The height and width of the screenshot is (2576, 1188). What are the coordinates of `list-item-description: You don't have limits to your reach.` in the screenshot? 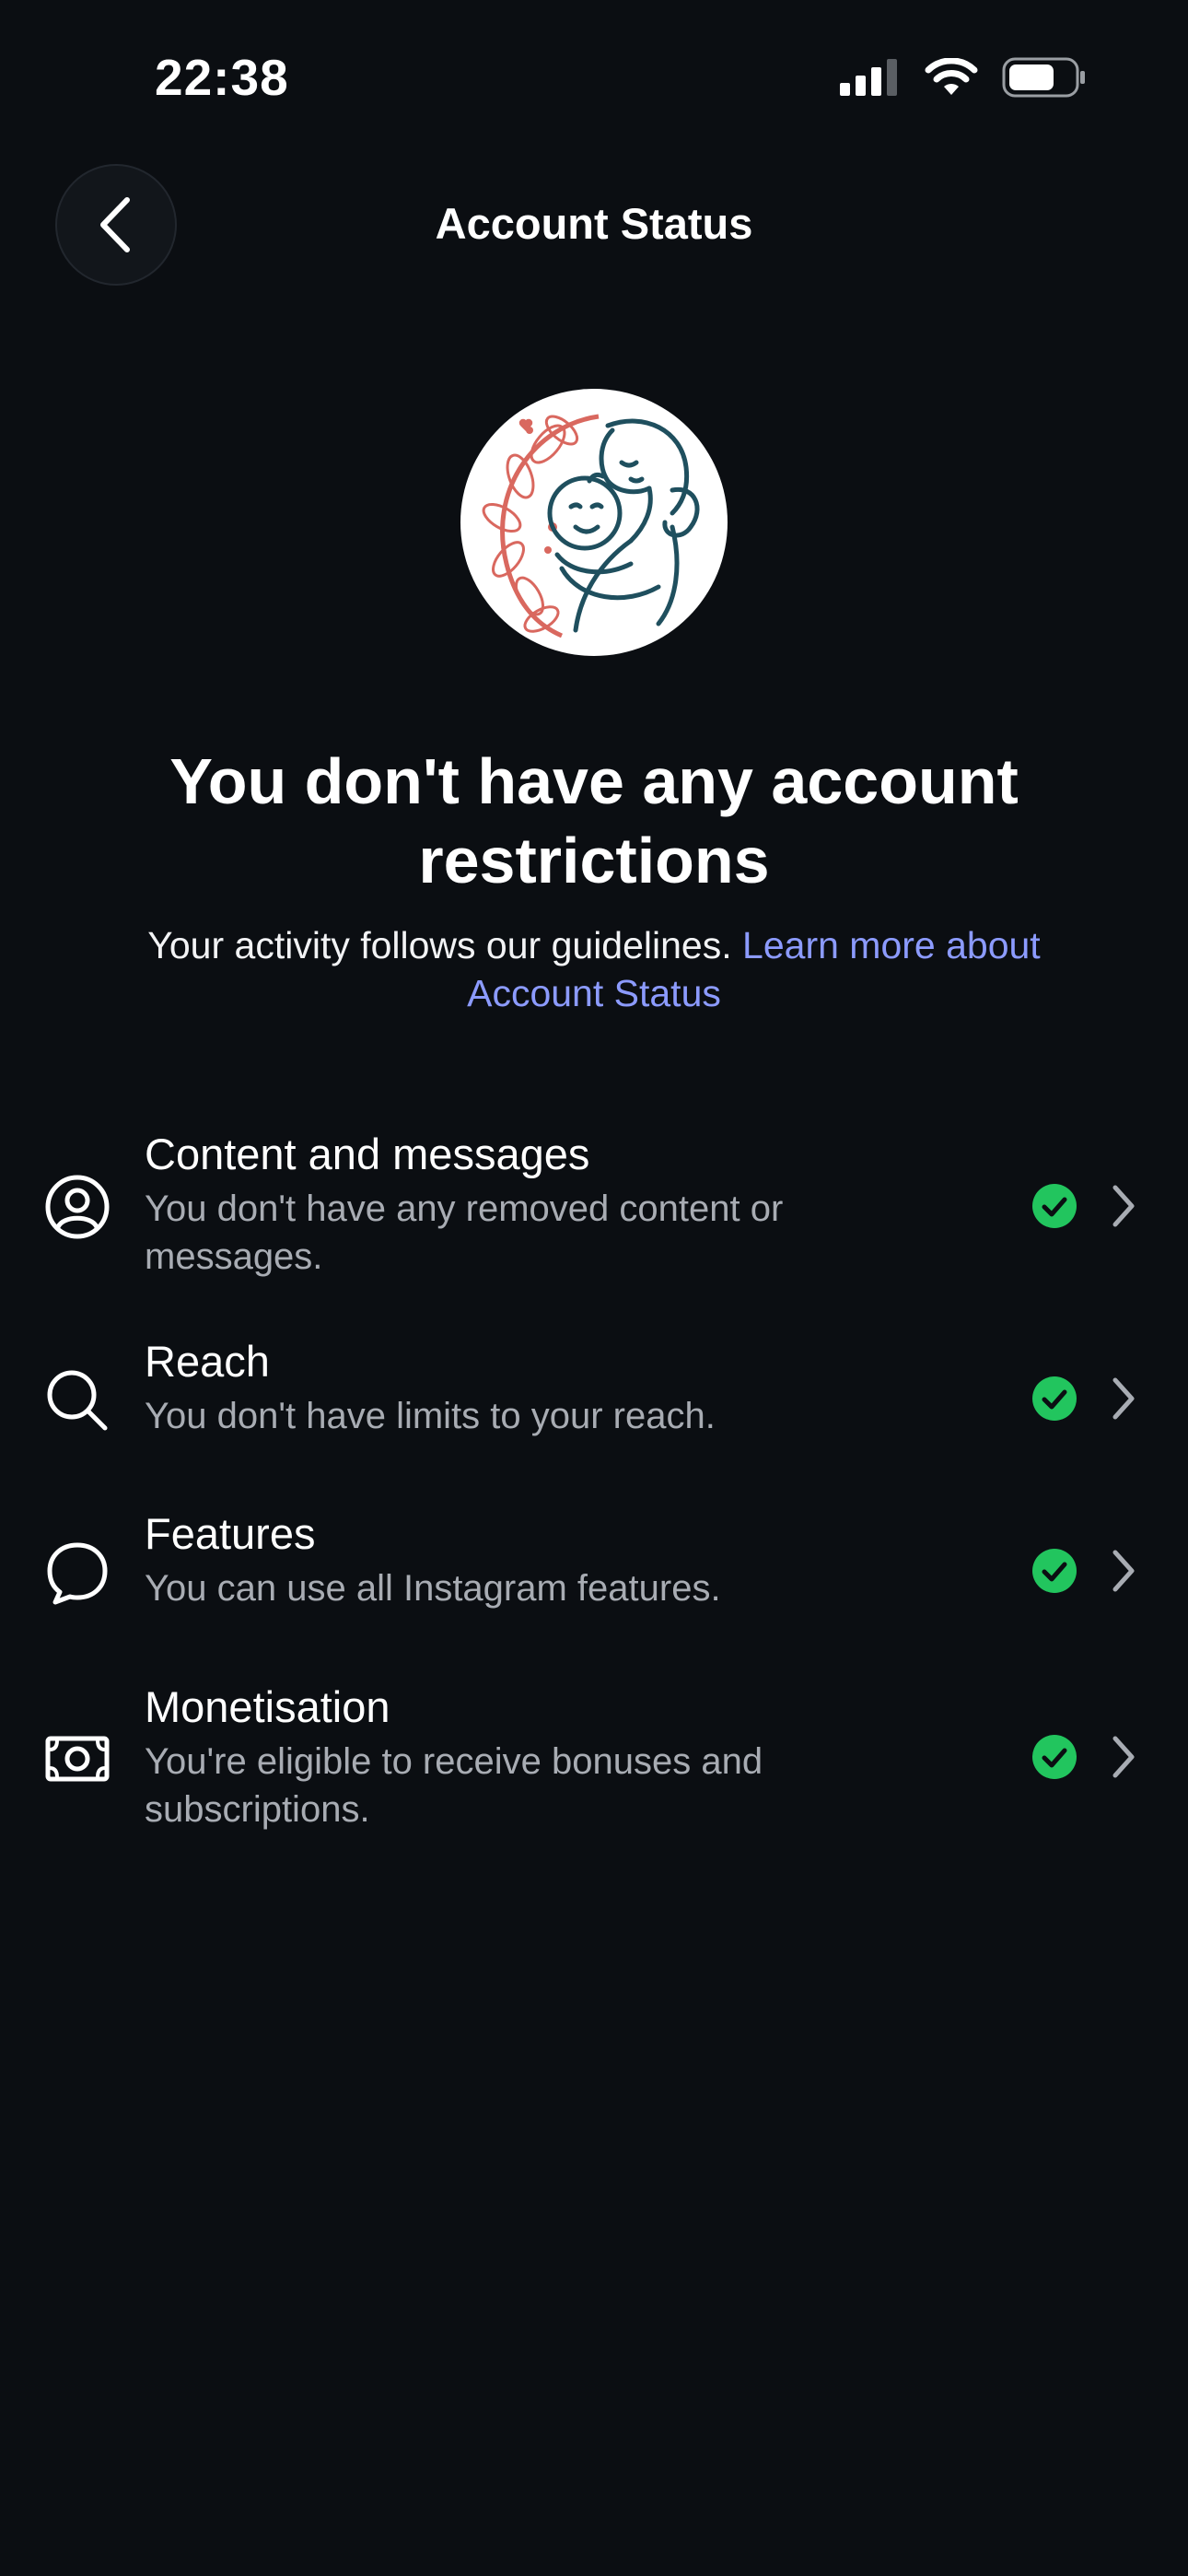 It's located at (430, 1416).